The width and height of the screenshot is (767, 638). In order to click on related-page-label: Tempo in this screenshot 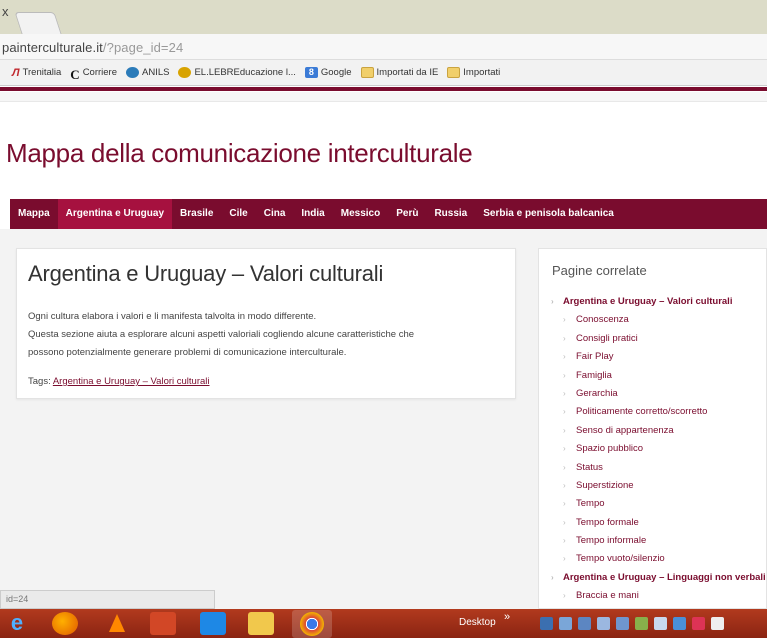, I will do `click(590, 504)`.